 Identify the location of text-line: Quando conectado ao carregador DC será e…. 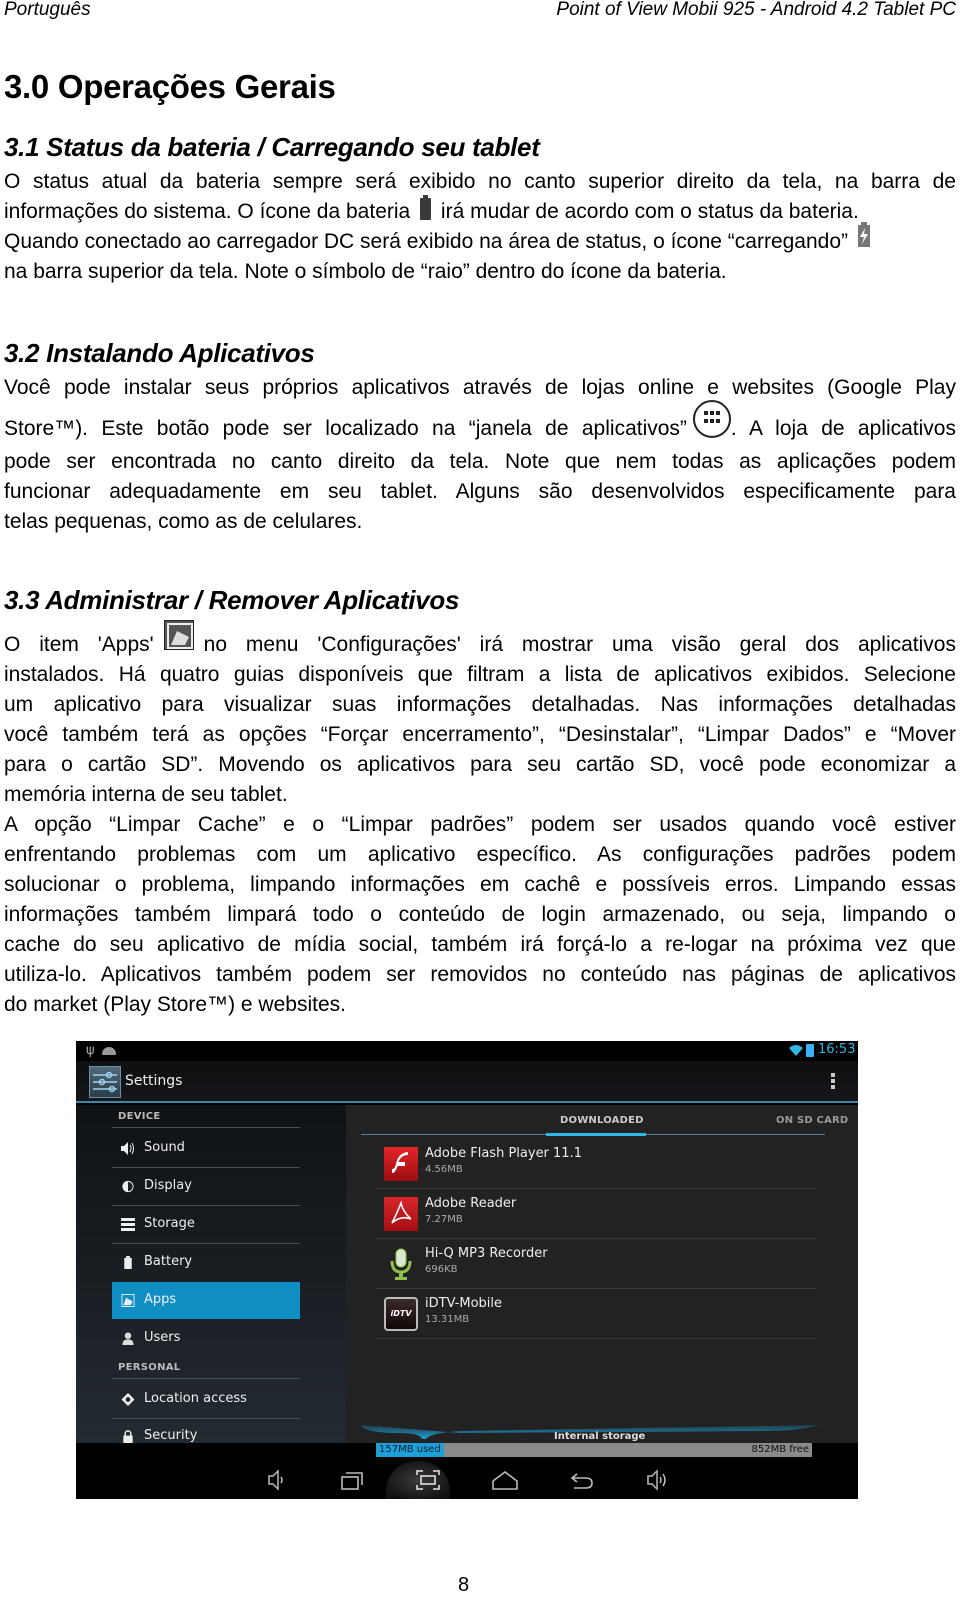
(480, 239).